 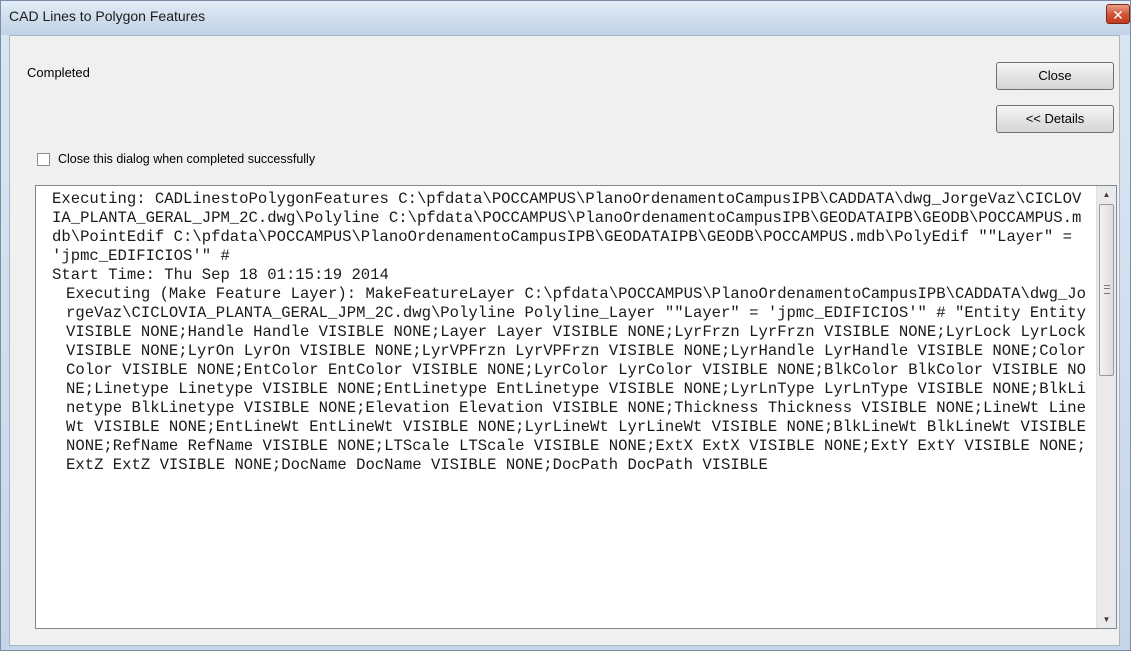 What do you see at coordinates (1106, 194) in the screenshot?
I see `scroll-up-icon: ▲` at bounding box center [1106, 194].